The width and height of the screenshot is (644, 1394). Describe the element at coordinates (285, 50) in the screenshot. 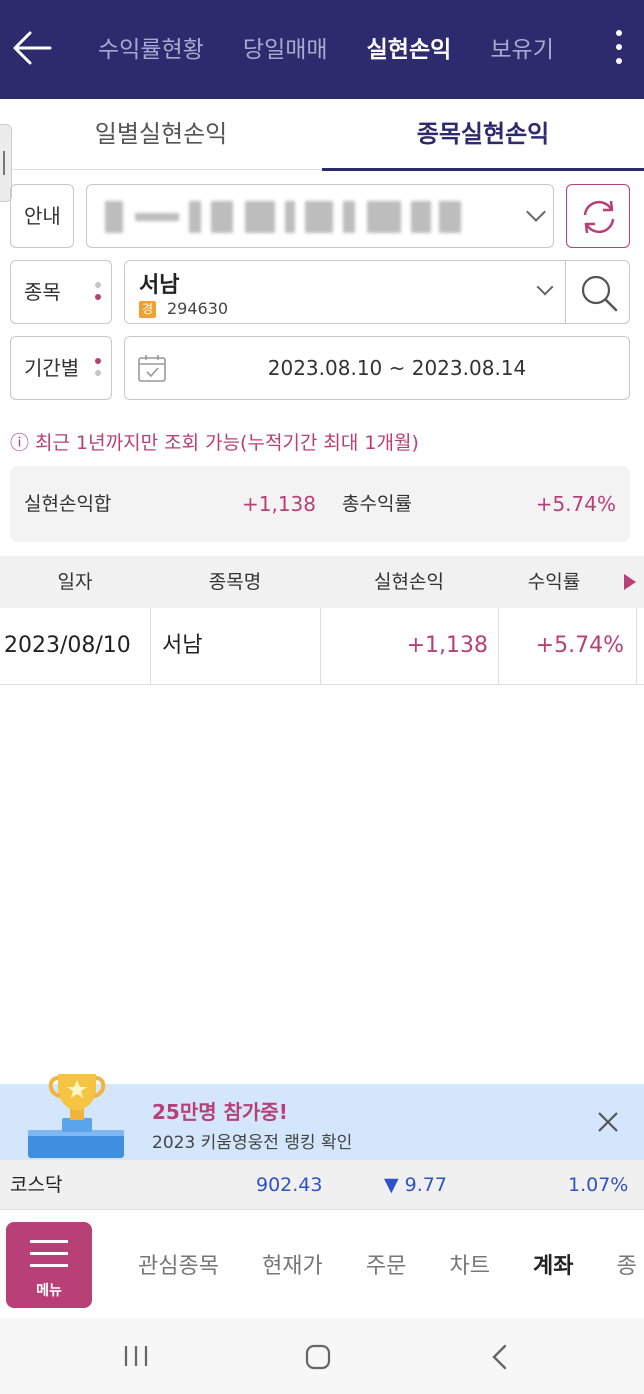

I see `tab-day-trade: 당일매매` at that location.